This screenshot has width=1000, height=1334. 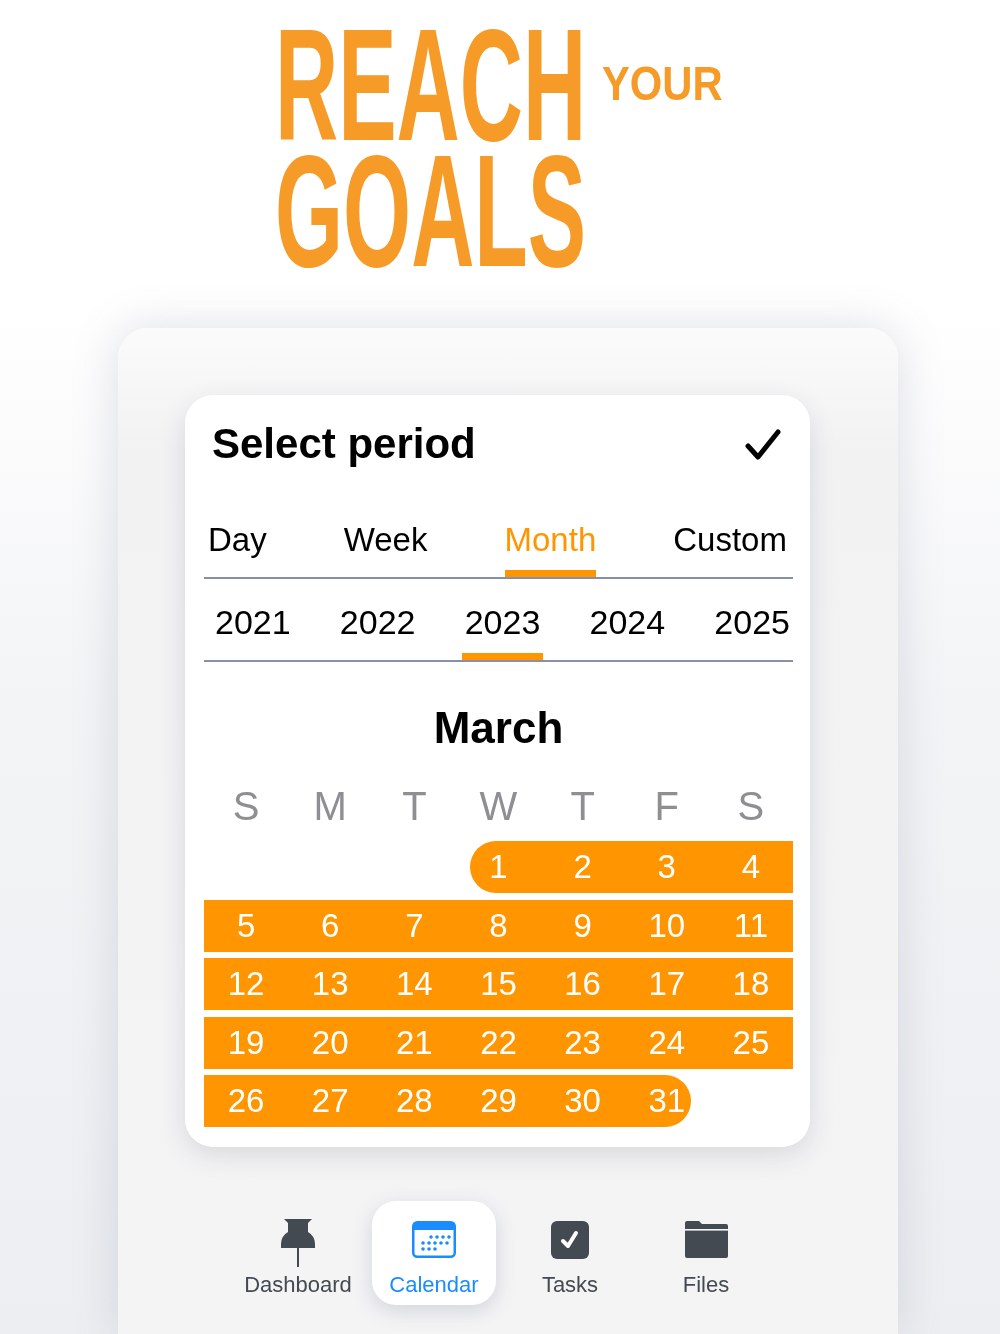 I want to click on nav-tab: Calendar, so click(x=434, y=1253).